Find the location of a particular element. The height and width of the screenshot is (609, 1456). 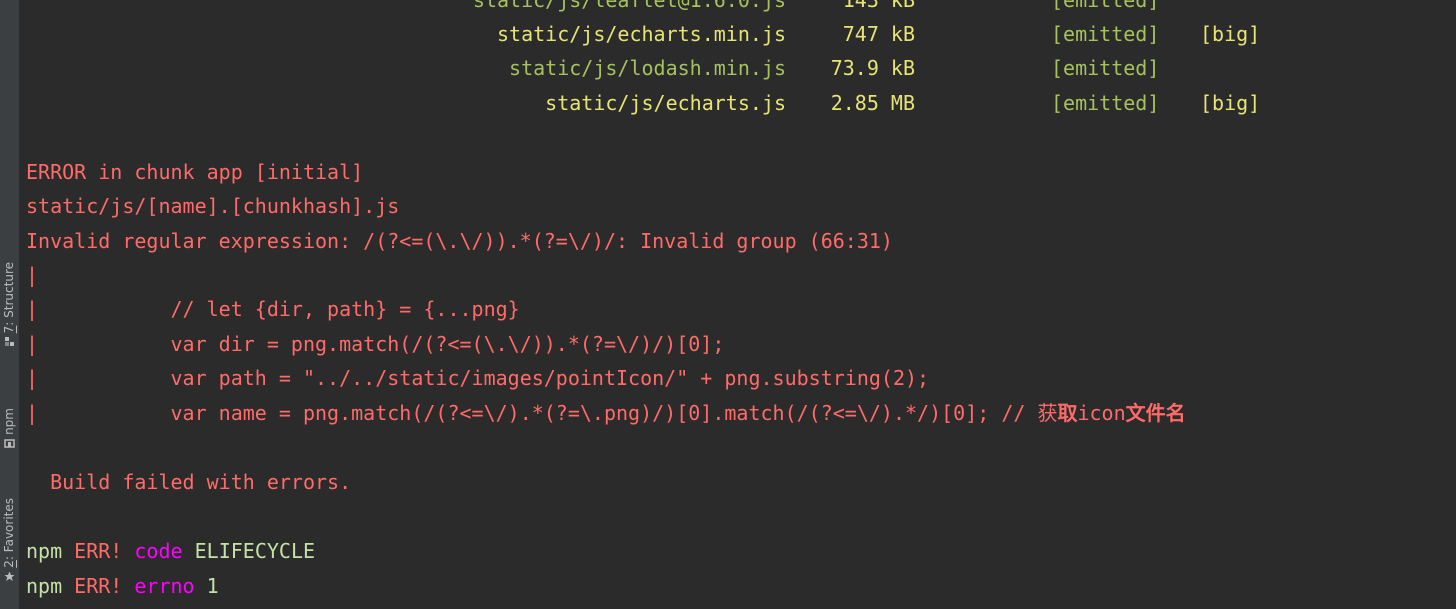

error-header: ERROR in chunk app [initial] is located at coordinates (195, 172).